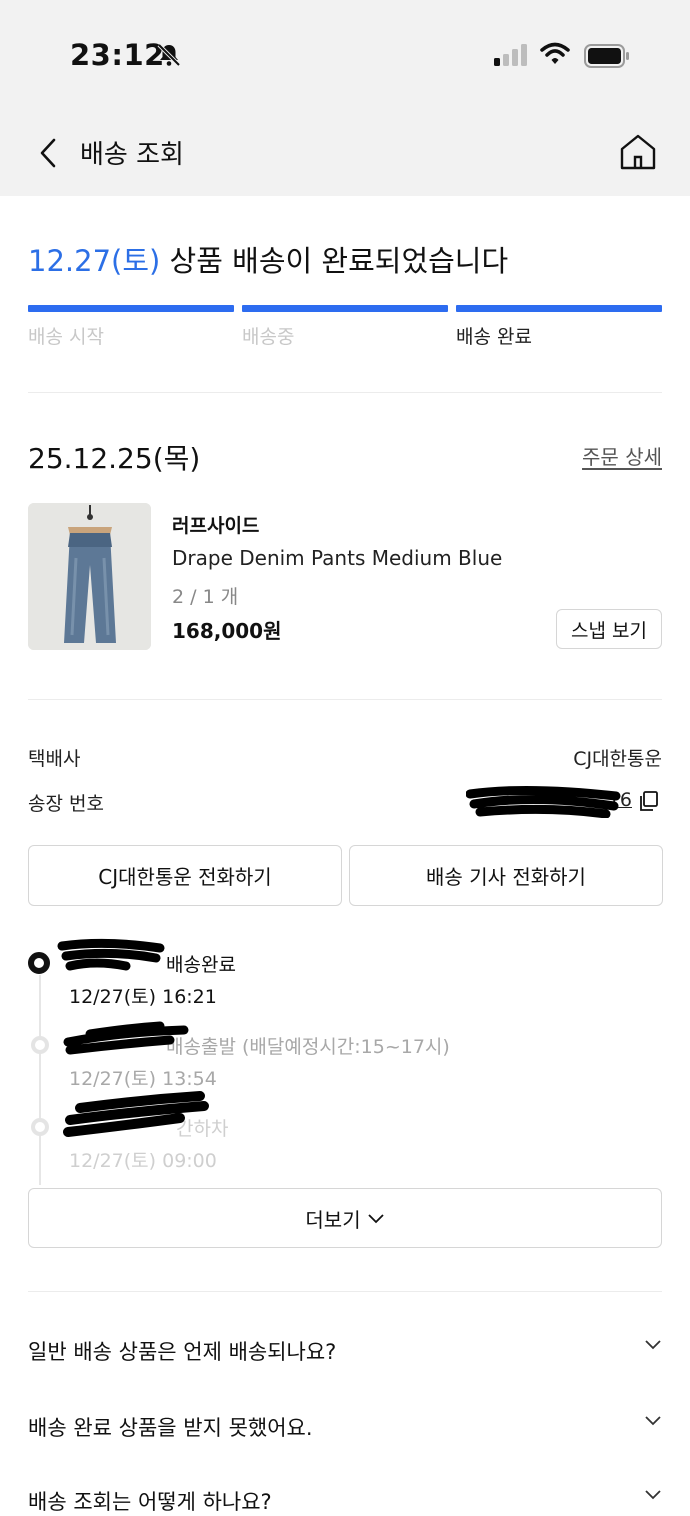  What do you see at coordinates (114, 458) in the screenshot?
I see `order-date: 25.12.25(목)` at bounding box center [114, 458].